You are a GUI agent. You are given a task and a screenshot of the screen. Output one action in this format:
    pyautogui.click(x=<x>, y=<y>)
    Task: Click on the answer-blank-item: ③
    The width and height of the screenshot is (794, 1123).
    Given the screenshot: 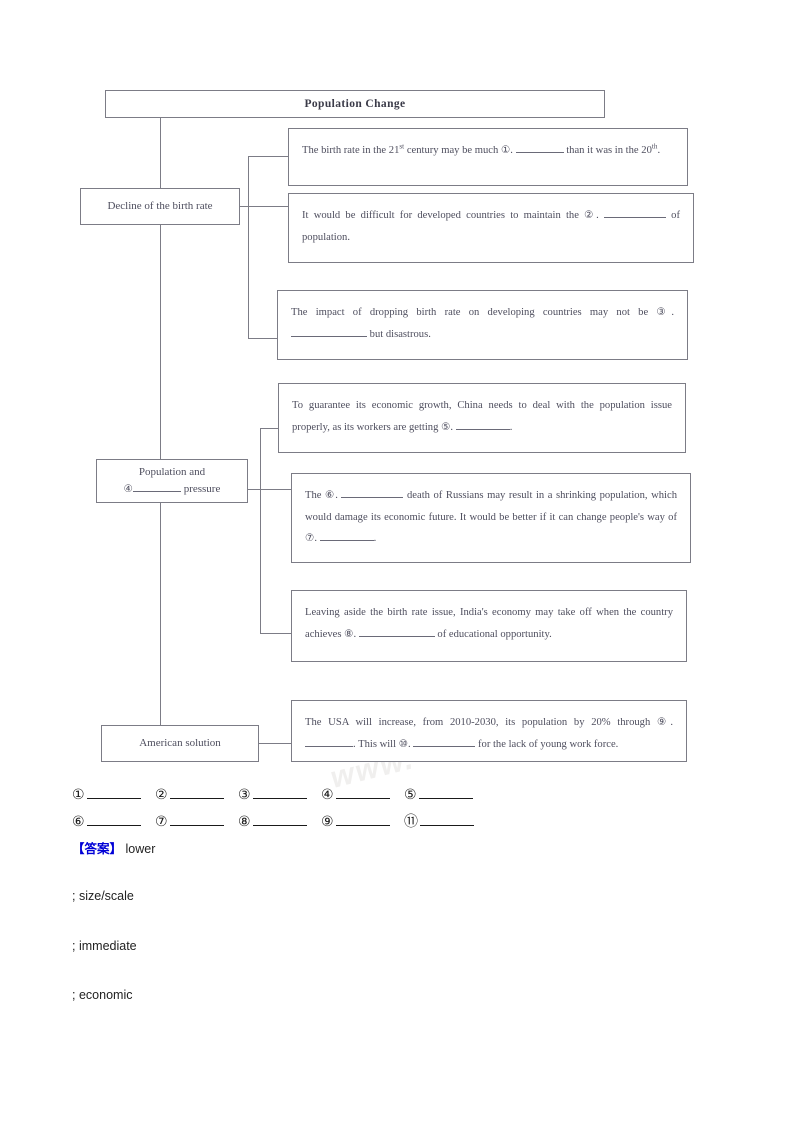 What is the action you would take?
    pyautogui.click(x=279, y=795)
    